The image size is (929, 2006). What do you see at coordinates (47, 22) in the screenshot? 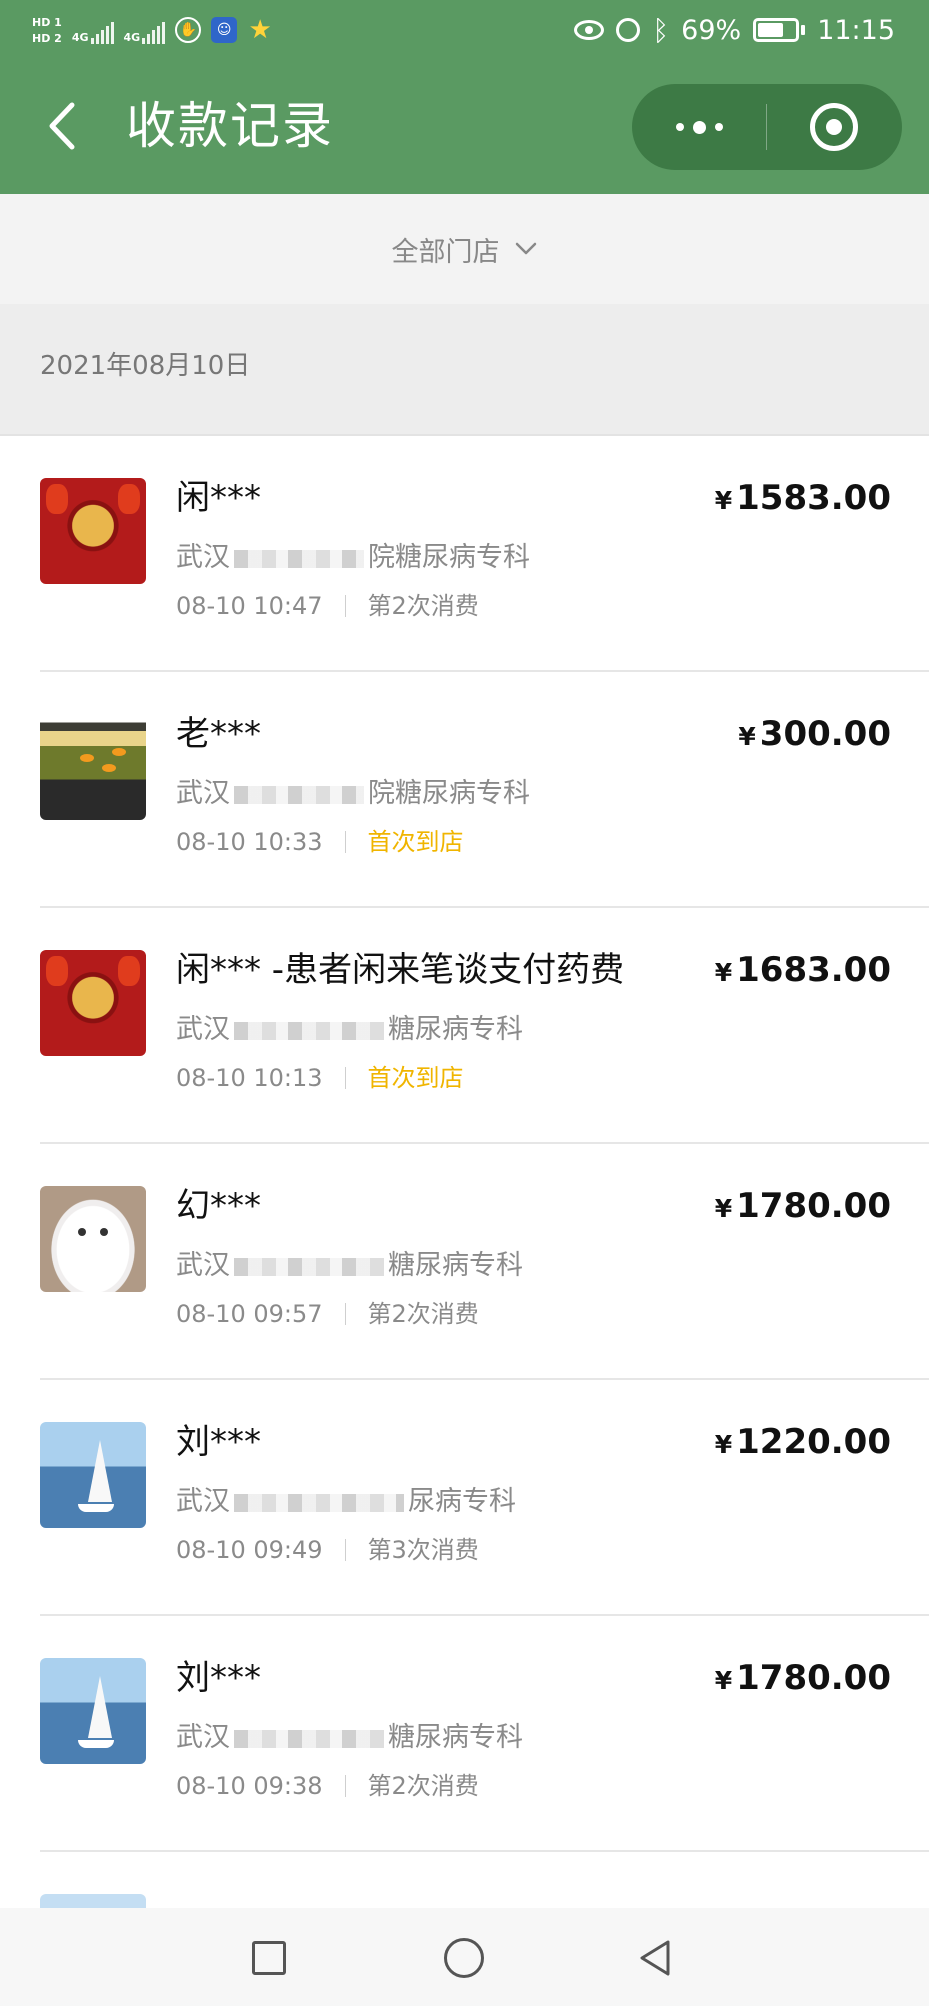
I see `hd1-label: HD 1` at bounding box center [47, 22].